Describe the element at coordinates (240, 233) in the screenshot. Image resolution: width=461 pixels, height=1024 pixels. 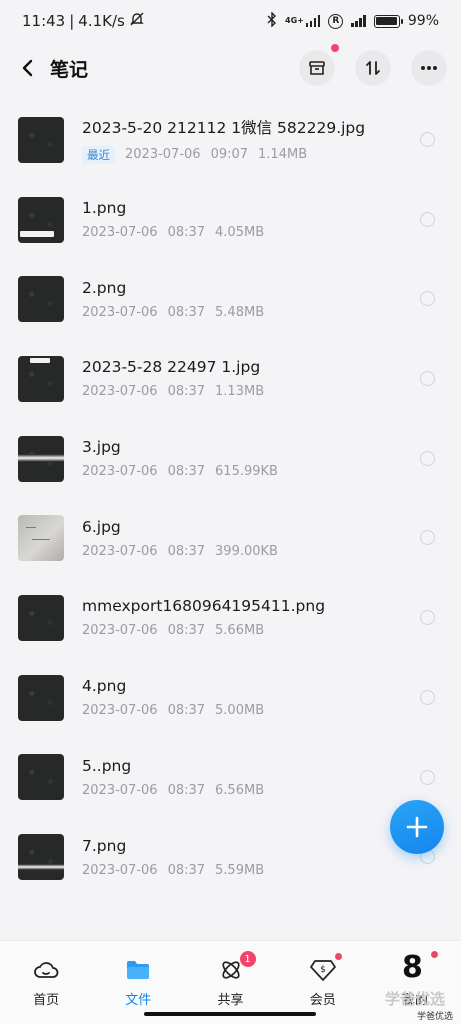
I see `file-size: 4.05MB` at that location.